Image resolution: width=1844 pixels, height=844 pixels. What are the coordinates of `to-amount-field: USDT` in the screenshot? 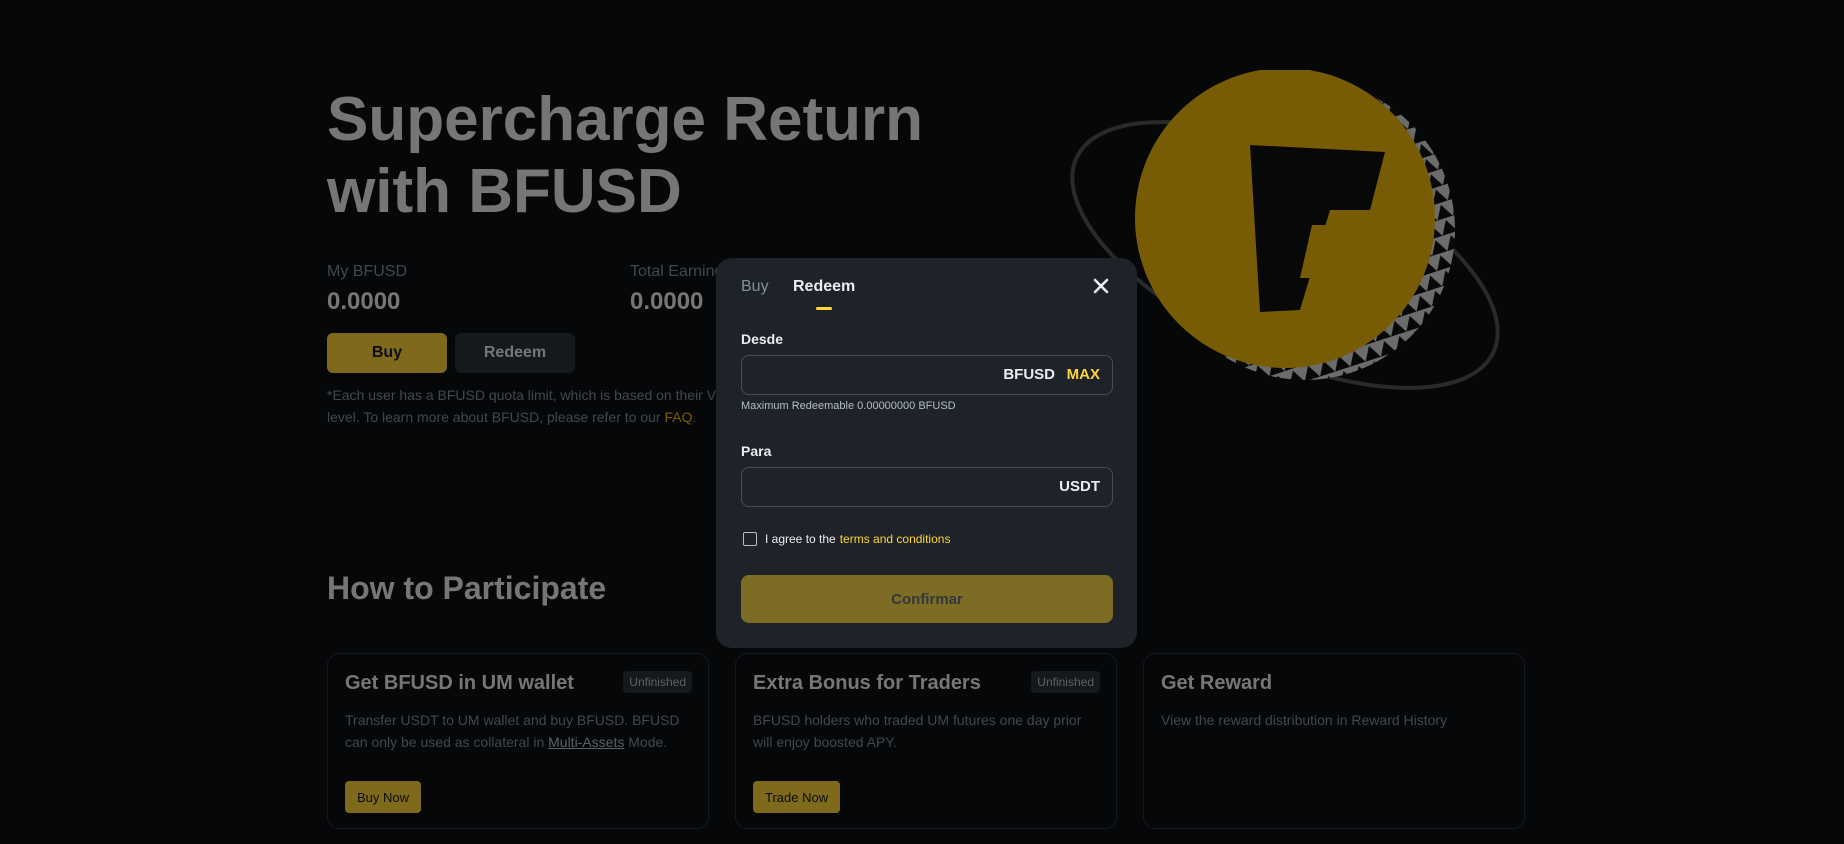 It's located at (927, 487).